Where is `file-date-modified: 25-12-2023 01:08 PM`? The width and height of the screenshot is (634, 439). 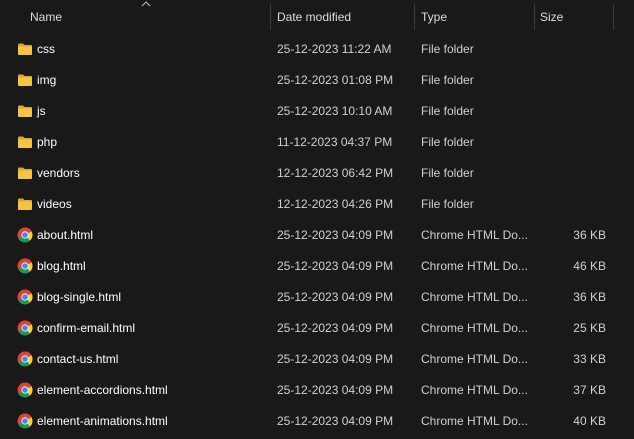 file-date-modified: 25-12-2023 01:08 PM is located at coordinates (335, 80).